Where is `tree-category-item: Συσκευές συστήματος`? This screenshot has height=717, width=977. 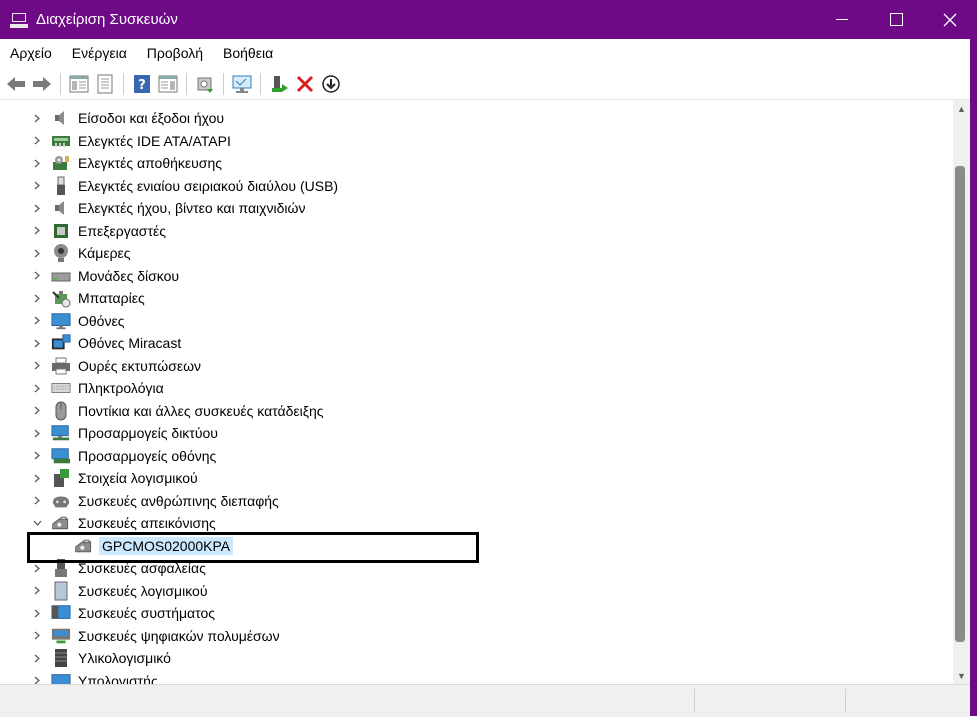 tree-category-item: Συσκευές συστήματος is located at coordinates (476, 613).